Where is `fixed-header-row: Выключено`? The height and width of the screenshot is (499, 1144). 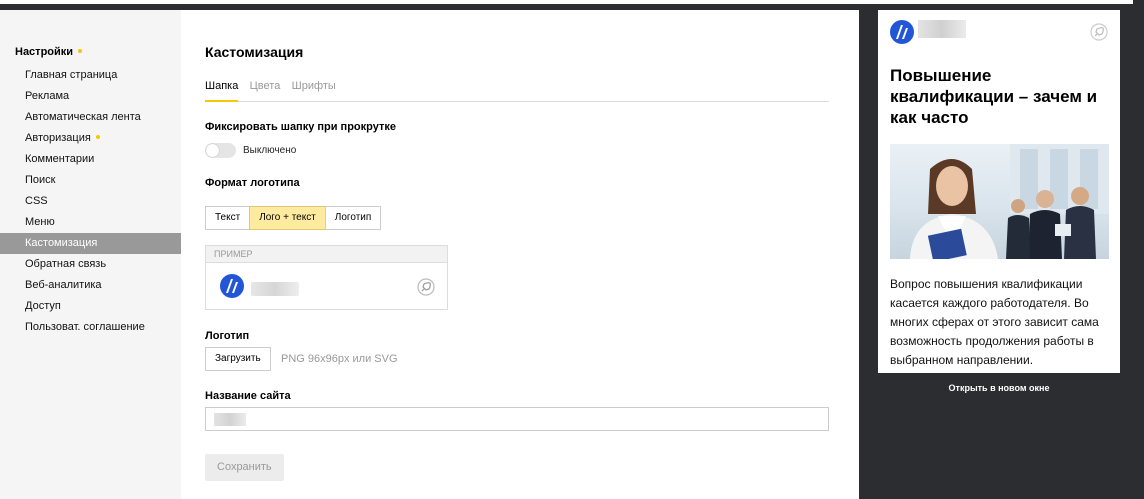 fixed-header-row: Выключено is located at coordinates (250, 150).